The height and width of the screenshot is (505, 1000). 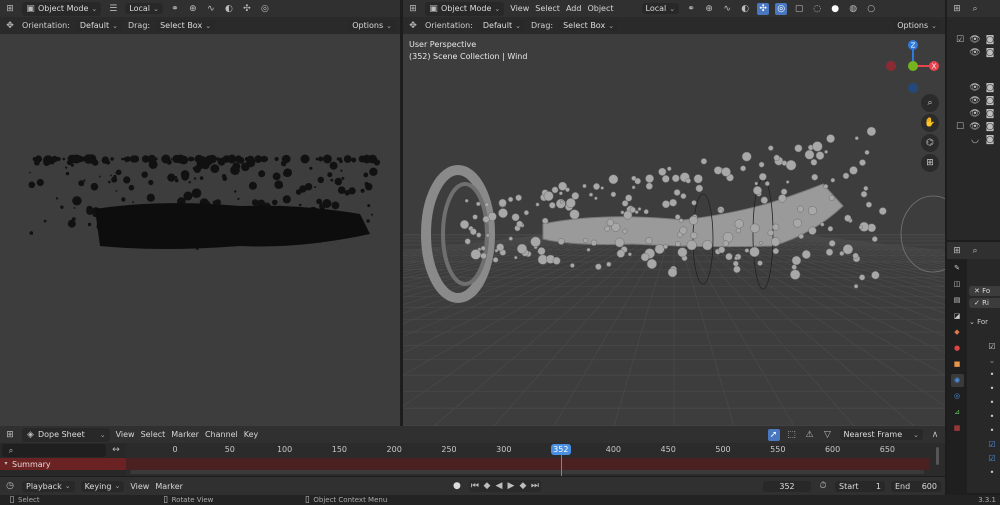 What do you see at coordinates (975, 140) in the screenshot?
I see `eye-closed-icon: ◡` at bounding box center [975, 140].